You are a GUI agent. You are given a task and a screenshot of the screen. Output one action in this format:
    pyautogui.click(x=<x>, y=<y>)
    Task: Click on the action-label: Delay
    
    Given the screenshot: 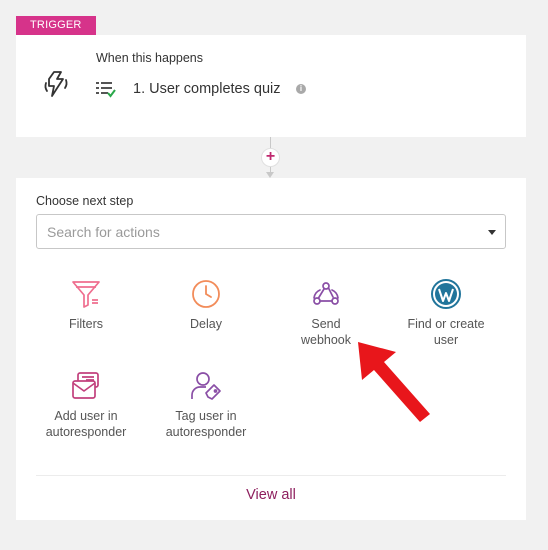 What is the action you would take?
    pyautogui.click(x=206, y=324)
    